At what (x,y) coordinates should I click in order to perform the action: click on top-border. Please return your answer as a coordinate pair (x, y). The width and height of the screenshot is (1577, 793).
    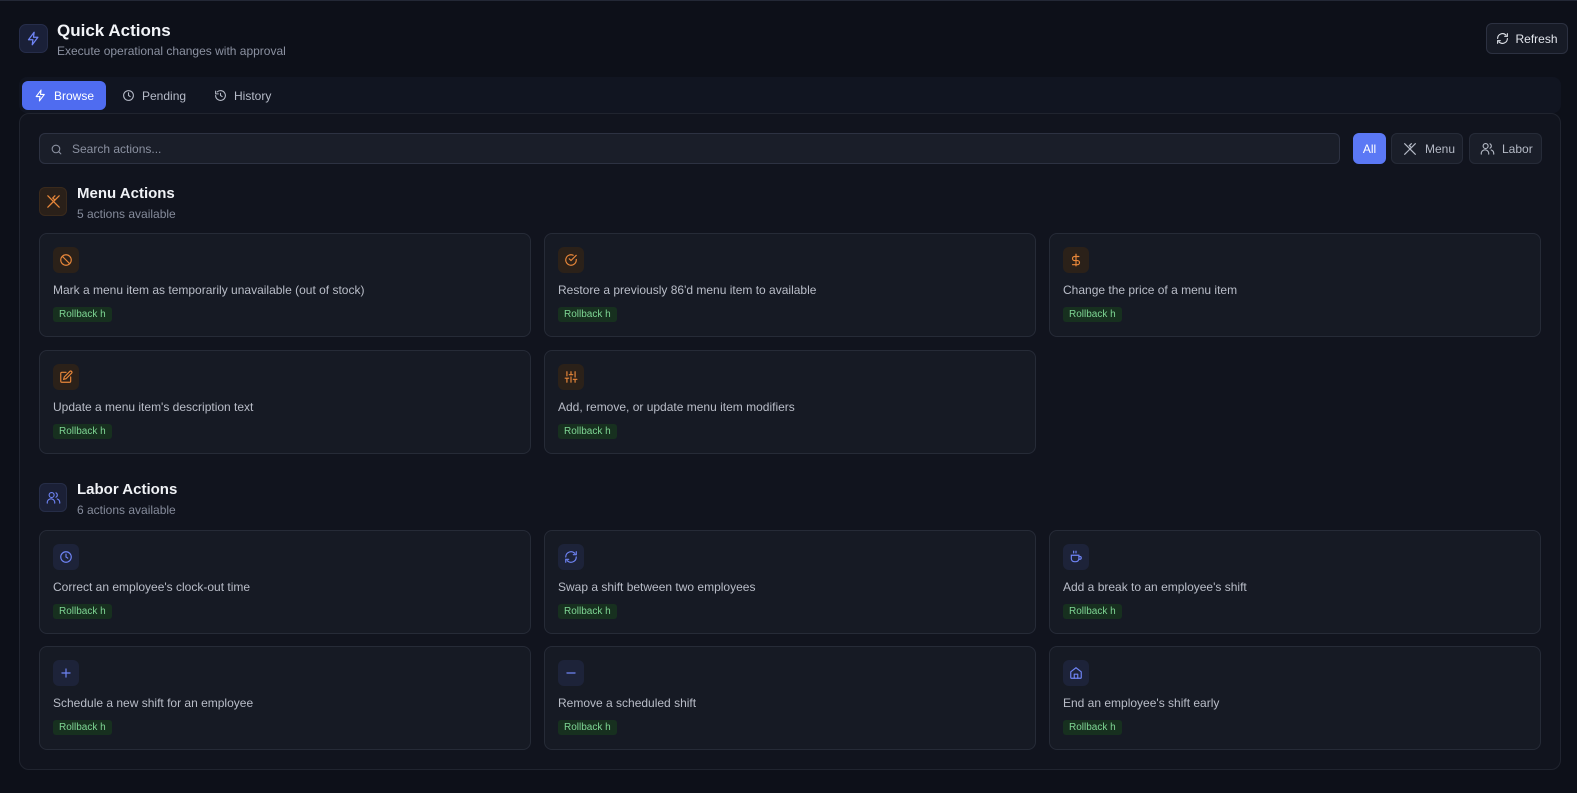
    Looking at the image, I should click on (788, 0).